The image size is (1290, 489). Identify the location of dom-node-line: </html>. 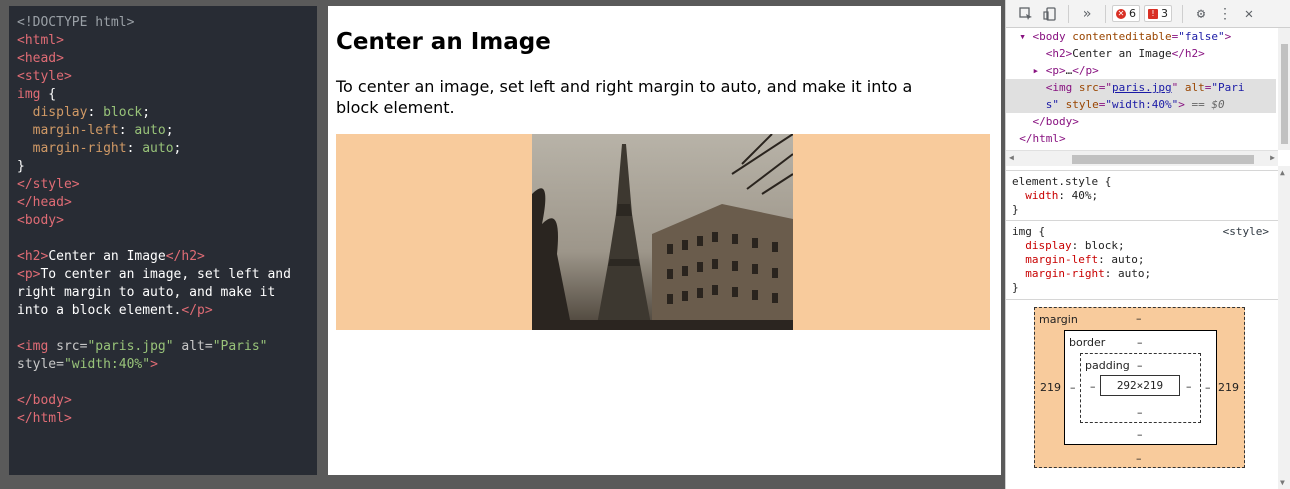
(1141, 138).